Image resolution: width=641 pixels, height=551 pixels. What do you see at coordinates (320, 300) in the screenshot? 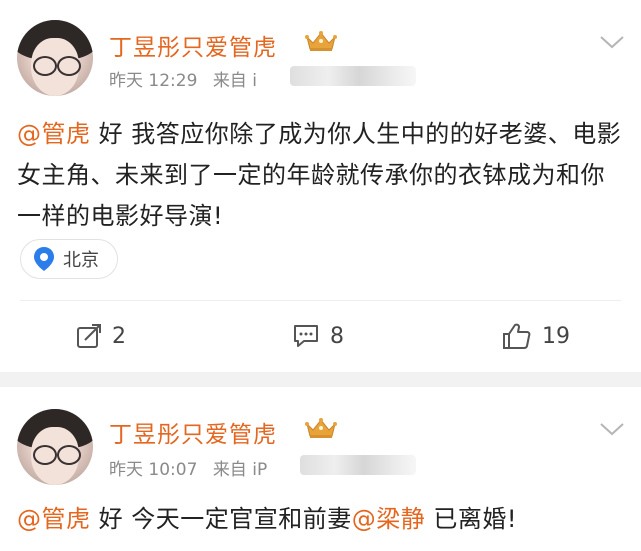
I see `divider` at bounding box center [320, 300].